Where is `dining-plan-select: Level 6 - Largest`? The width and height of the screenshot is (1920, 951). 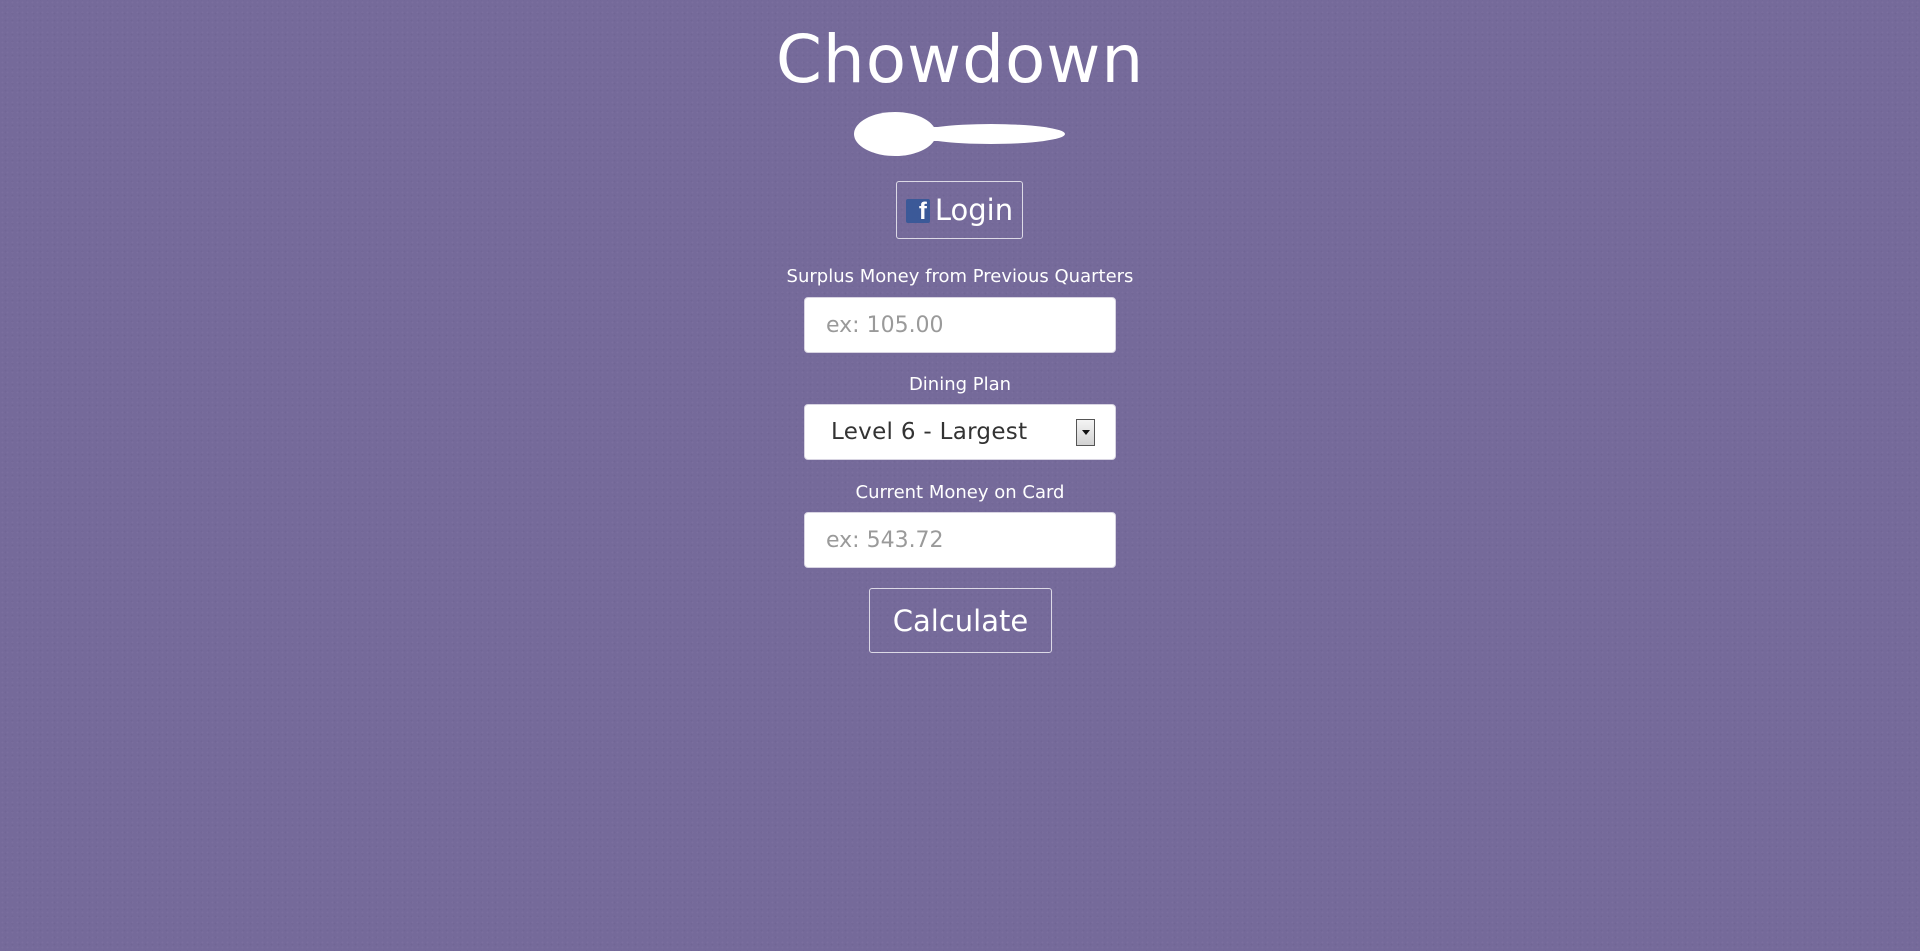
dining-plan-select: Level 6 - Largest is located at coordinates (960, 432).